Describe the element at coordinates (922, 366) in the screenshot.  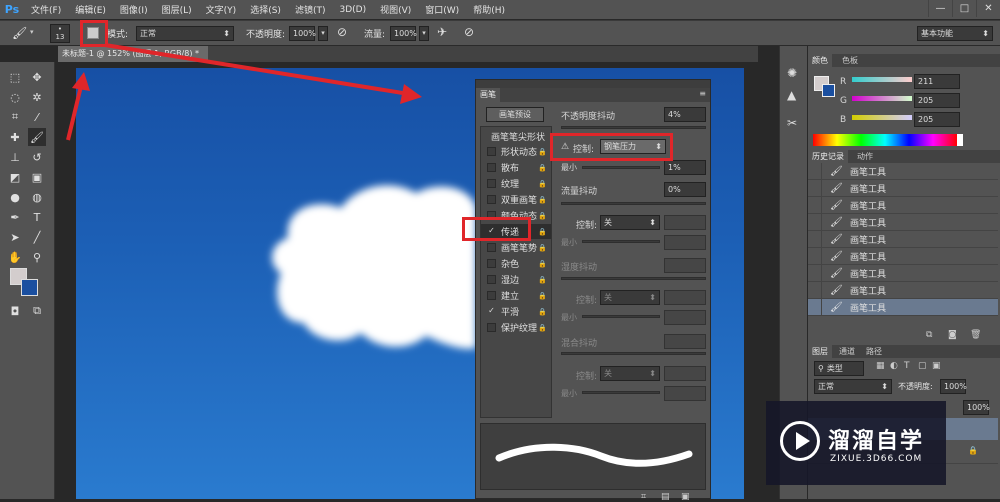
I see `shape-filter-icon: ▢` at that location.